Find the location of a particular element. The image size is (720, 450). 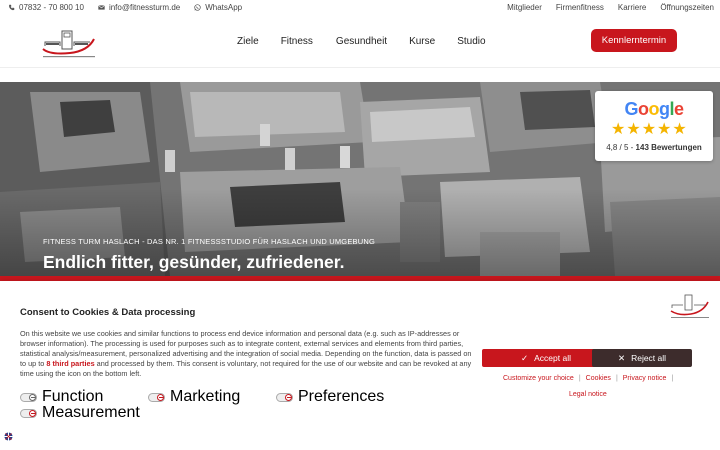

rating-text: 4,8 / 5 - 143 Bewertungen is located at coordinates (654, 147).